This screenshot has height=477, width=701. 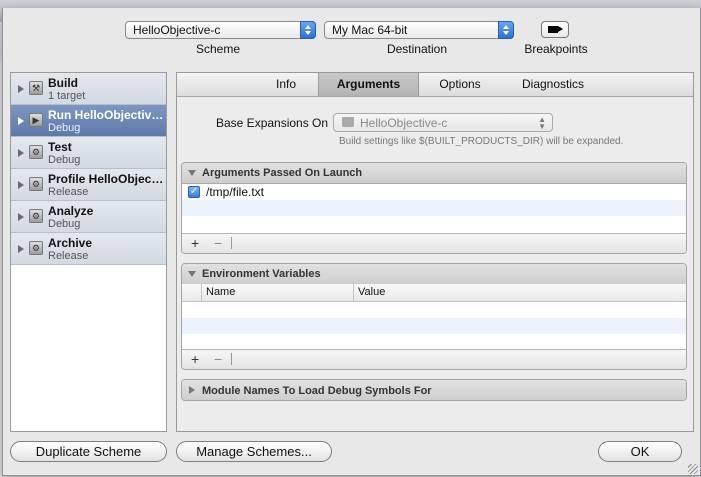 What do you see at coordinates (261, 274) in the screenshot?
I see `environment-group-title: Environment Variables` at bounding box center [261, 274].